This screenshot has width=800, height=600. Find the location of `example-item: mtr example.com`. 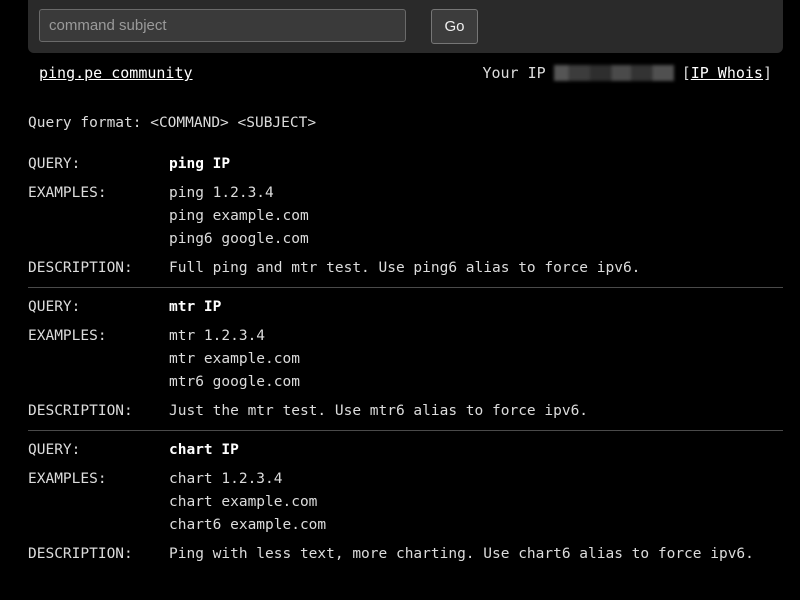

example-item: mtr example.com is located at coordinates (234, 359).